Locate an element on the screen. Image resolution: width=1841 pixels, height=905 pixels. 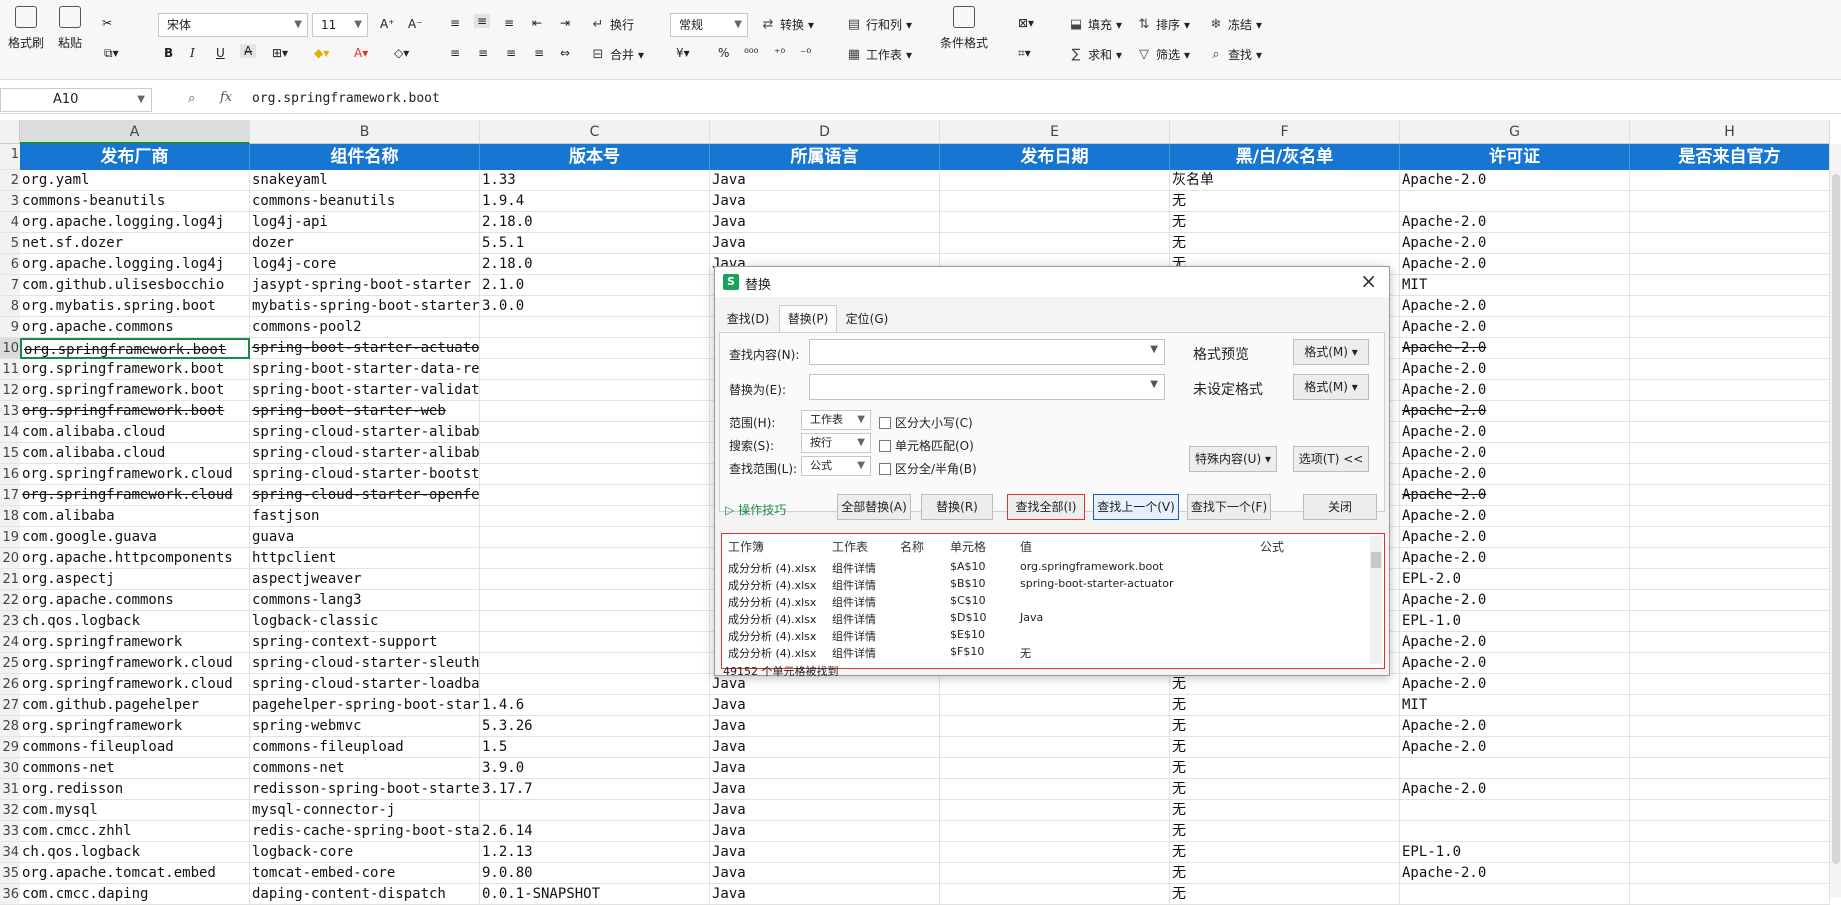
header-cell: 所属语言 is located at coordinates (825, 157).